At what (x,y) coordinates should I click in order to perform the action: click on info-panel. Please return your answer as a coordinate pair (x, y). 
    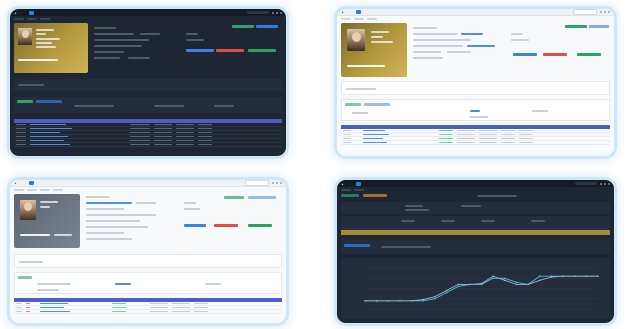
    Looking at the image, I should click on (475, 208).